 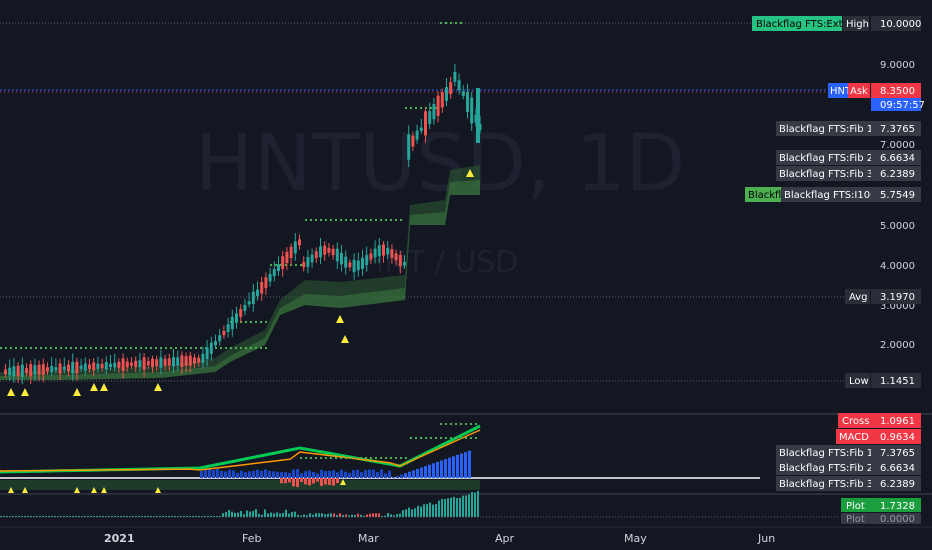 I want to click on price-tick: 7.0000, so click(x=897, y=145).